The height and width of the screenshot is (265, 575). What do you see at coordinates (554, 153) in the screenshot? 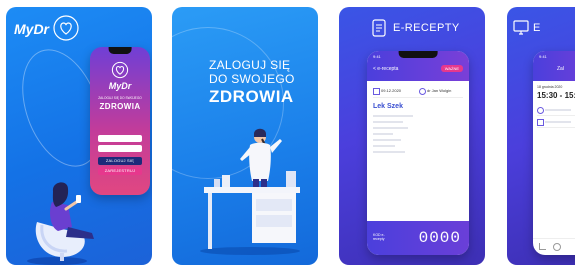
I see `phone-mockup-visits: 9:41 Zal 18 grudnia 2020 15:30 - 15:4` at bounding box center [554, 153].